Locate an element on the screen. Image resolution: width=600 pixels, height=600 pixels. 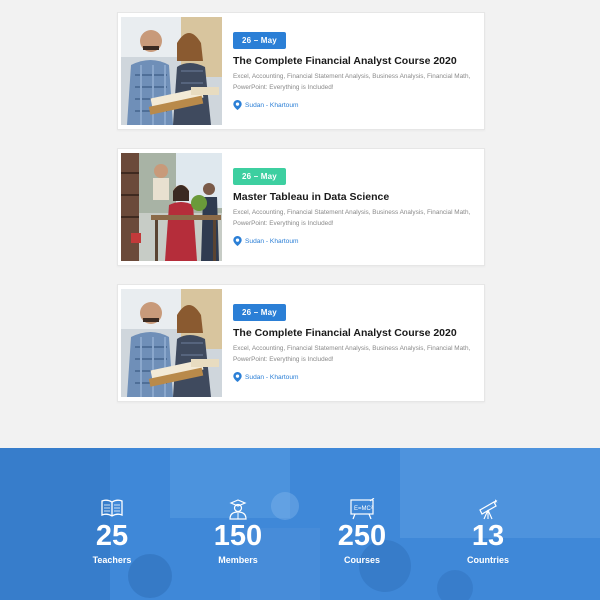
stat-label: Teachers is located at coordinates (112, 560).